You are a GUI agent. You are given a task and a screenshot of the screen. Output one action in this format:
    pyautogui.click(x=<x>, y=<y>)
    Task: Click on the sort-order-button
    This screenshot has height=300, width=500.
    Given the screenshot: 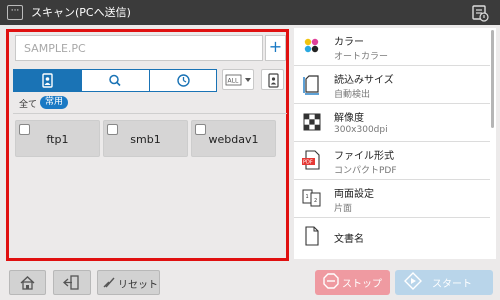 What is the action you would take?
    pyautogui.click(x=272, y=79)
    